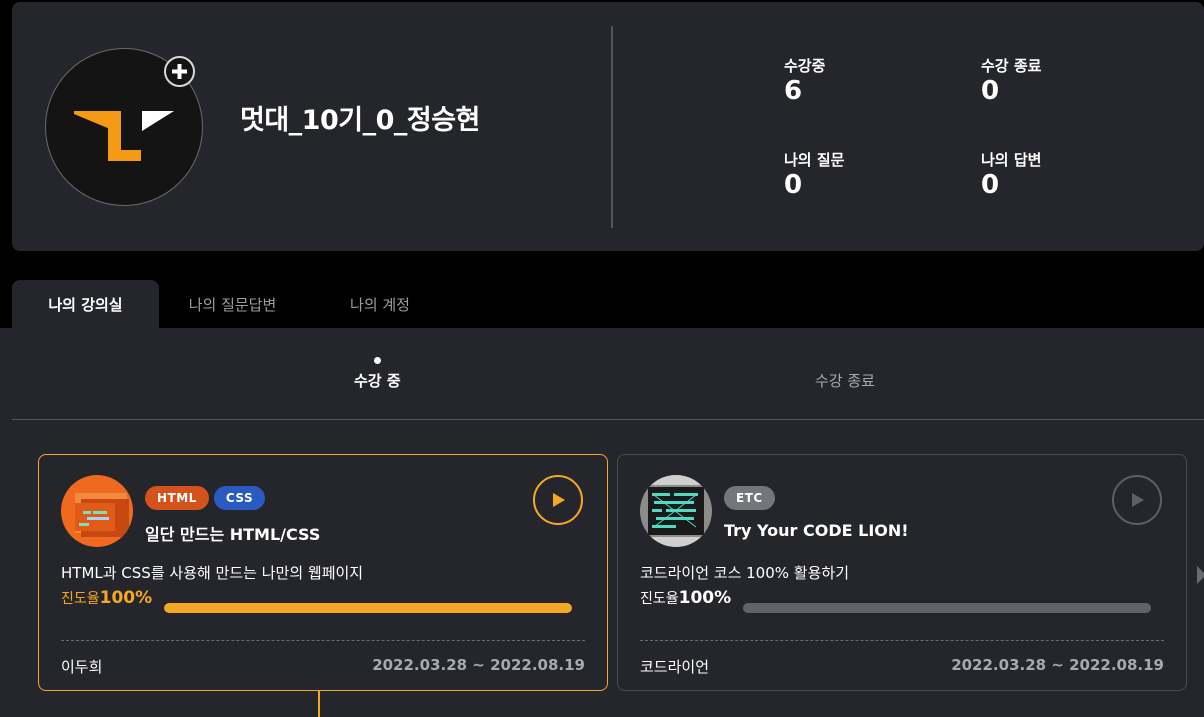 Image resolution: width=1204 pixels, height=717 pixels. What do you see at coordinates (1011, 81) in the screenshot?
I see `stat-completed: 수강 종료 0` at bounding box center [1011, 81].